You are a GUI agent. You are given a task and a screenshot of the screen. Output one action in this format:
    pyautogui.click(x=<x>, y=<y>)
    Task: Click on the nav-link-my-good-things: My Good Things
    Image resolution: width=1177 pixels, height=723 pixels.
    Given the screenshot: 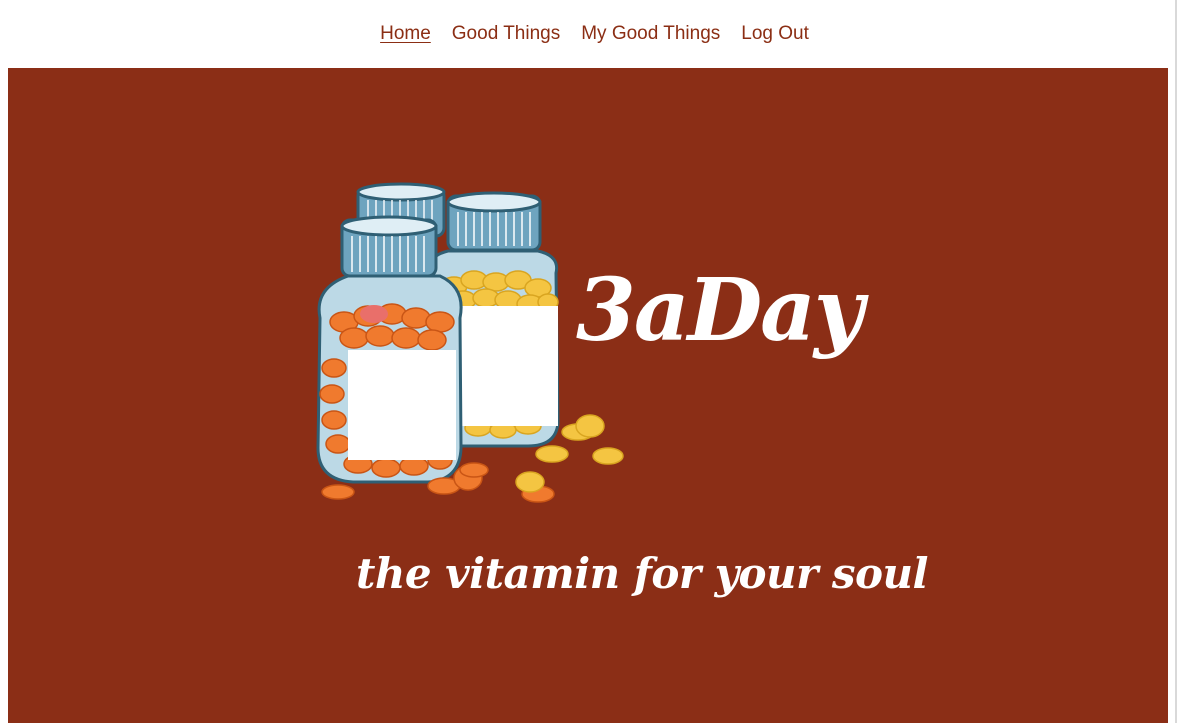 What is the action you would take?
    pyautogui.click(x=650, y=34)
    